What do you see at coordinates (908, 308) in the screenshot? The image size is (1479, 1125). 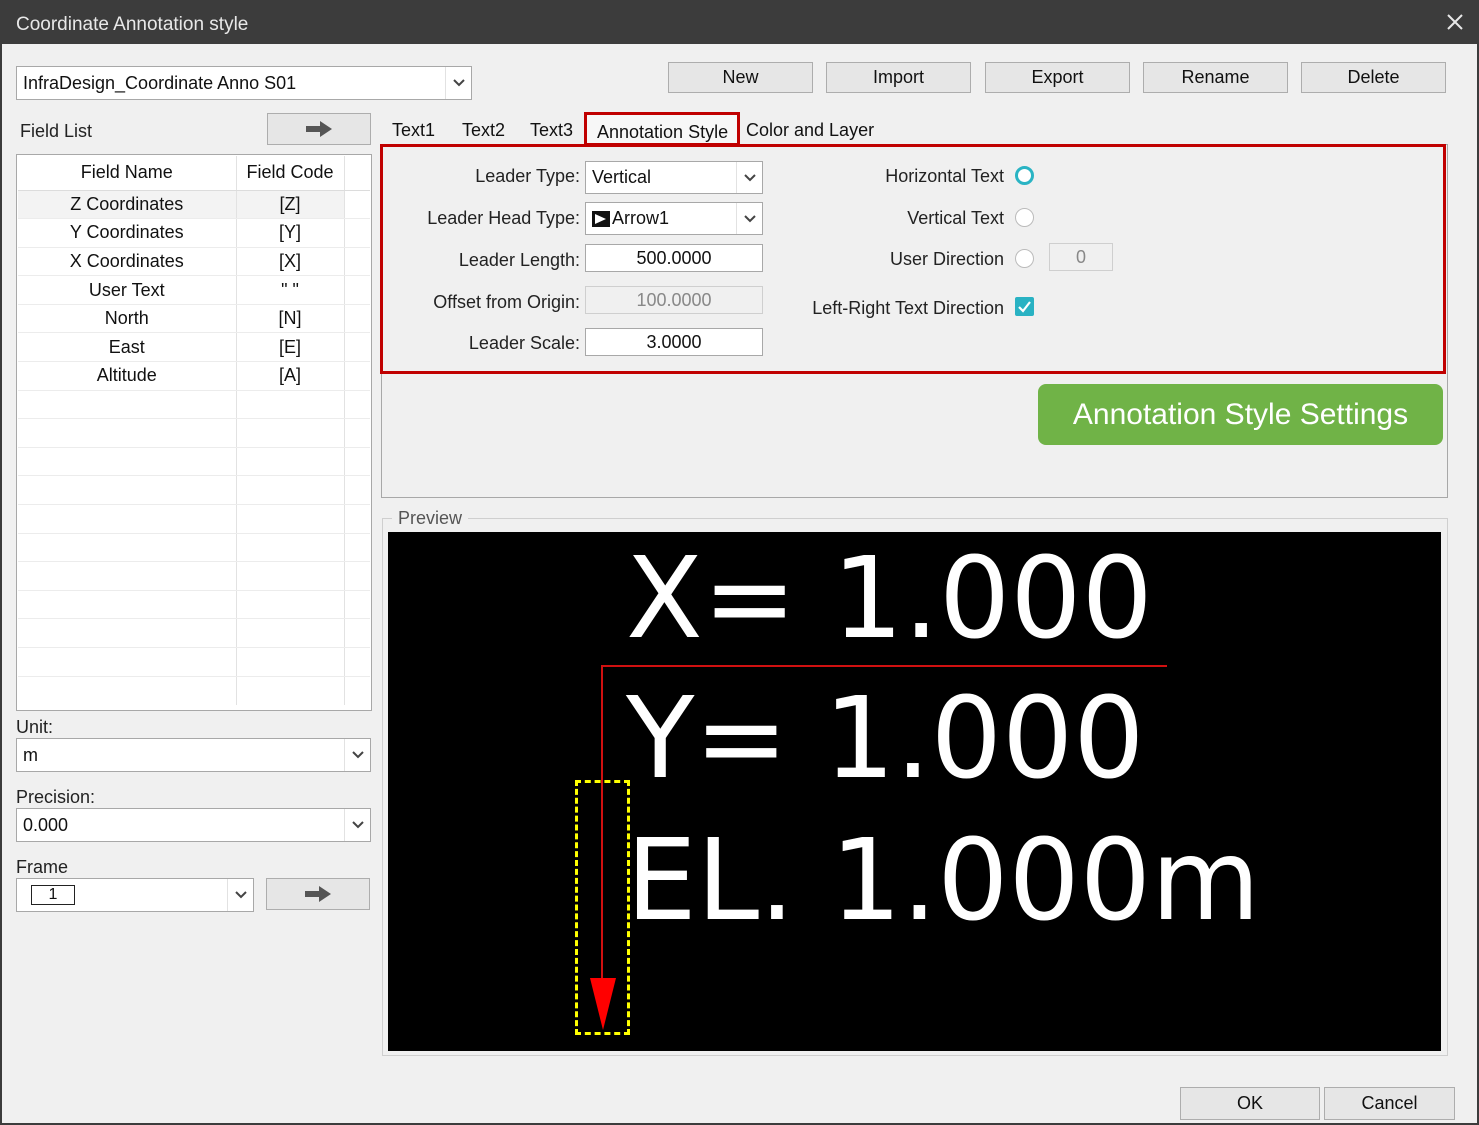 I see `lr-text-direction-label: Left-Right Text Direction` at bounding box center [908, 308].